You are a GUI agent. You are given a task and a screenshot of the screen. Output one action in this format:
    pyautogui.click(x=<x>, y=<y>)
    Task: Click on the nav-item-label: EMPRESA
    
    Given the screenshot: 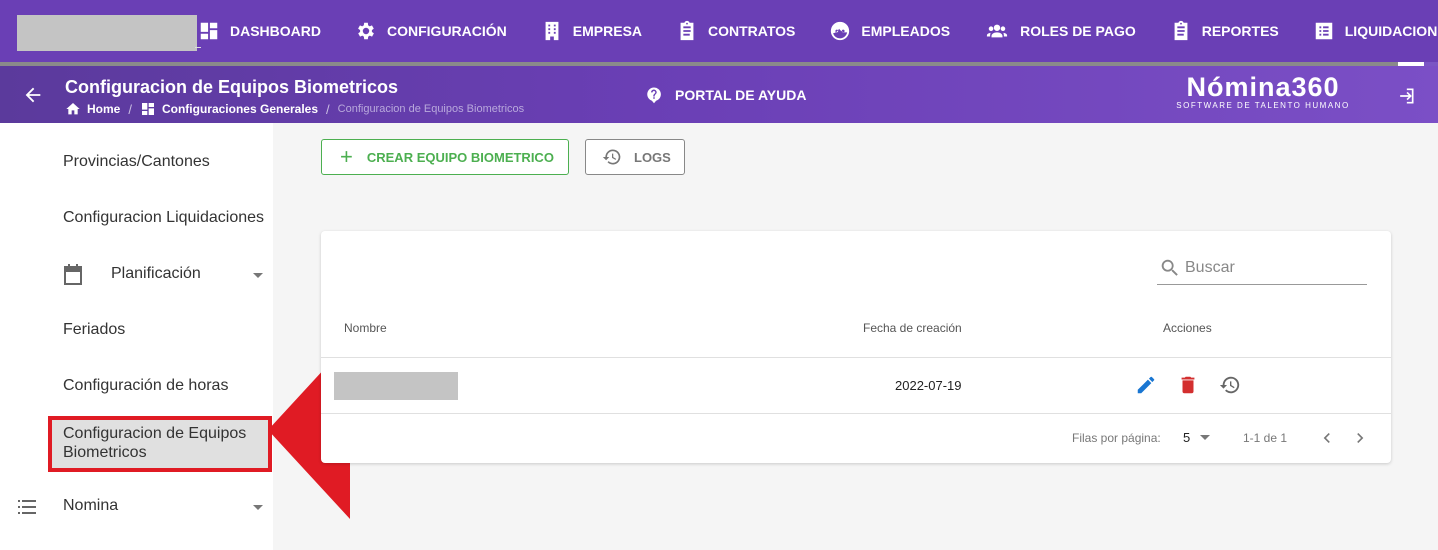 What is the action you would take?
    pyautogui.click(x=607, y=31)
    